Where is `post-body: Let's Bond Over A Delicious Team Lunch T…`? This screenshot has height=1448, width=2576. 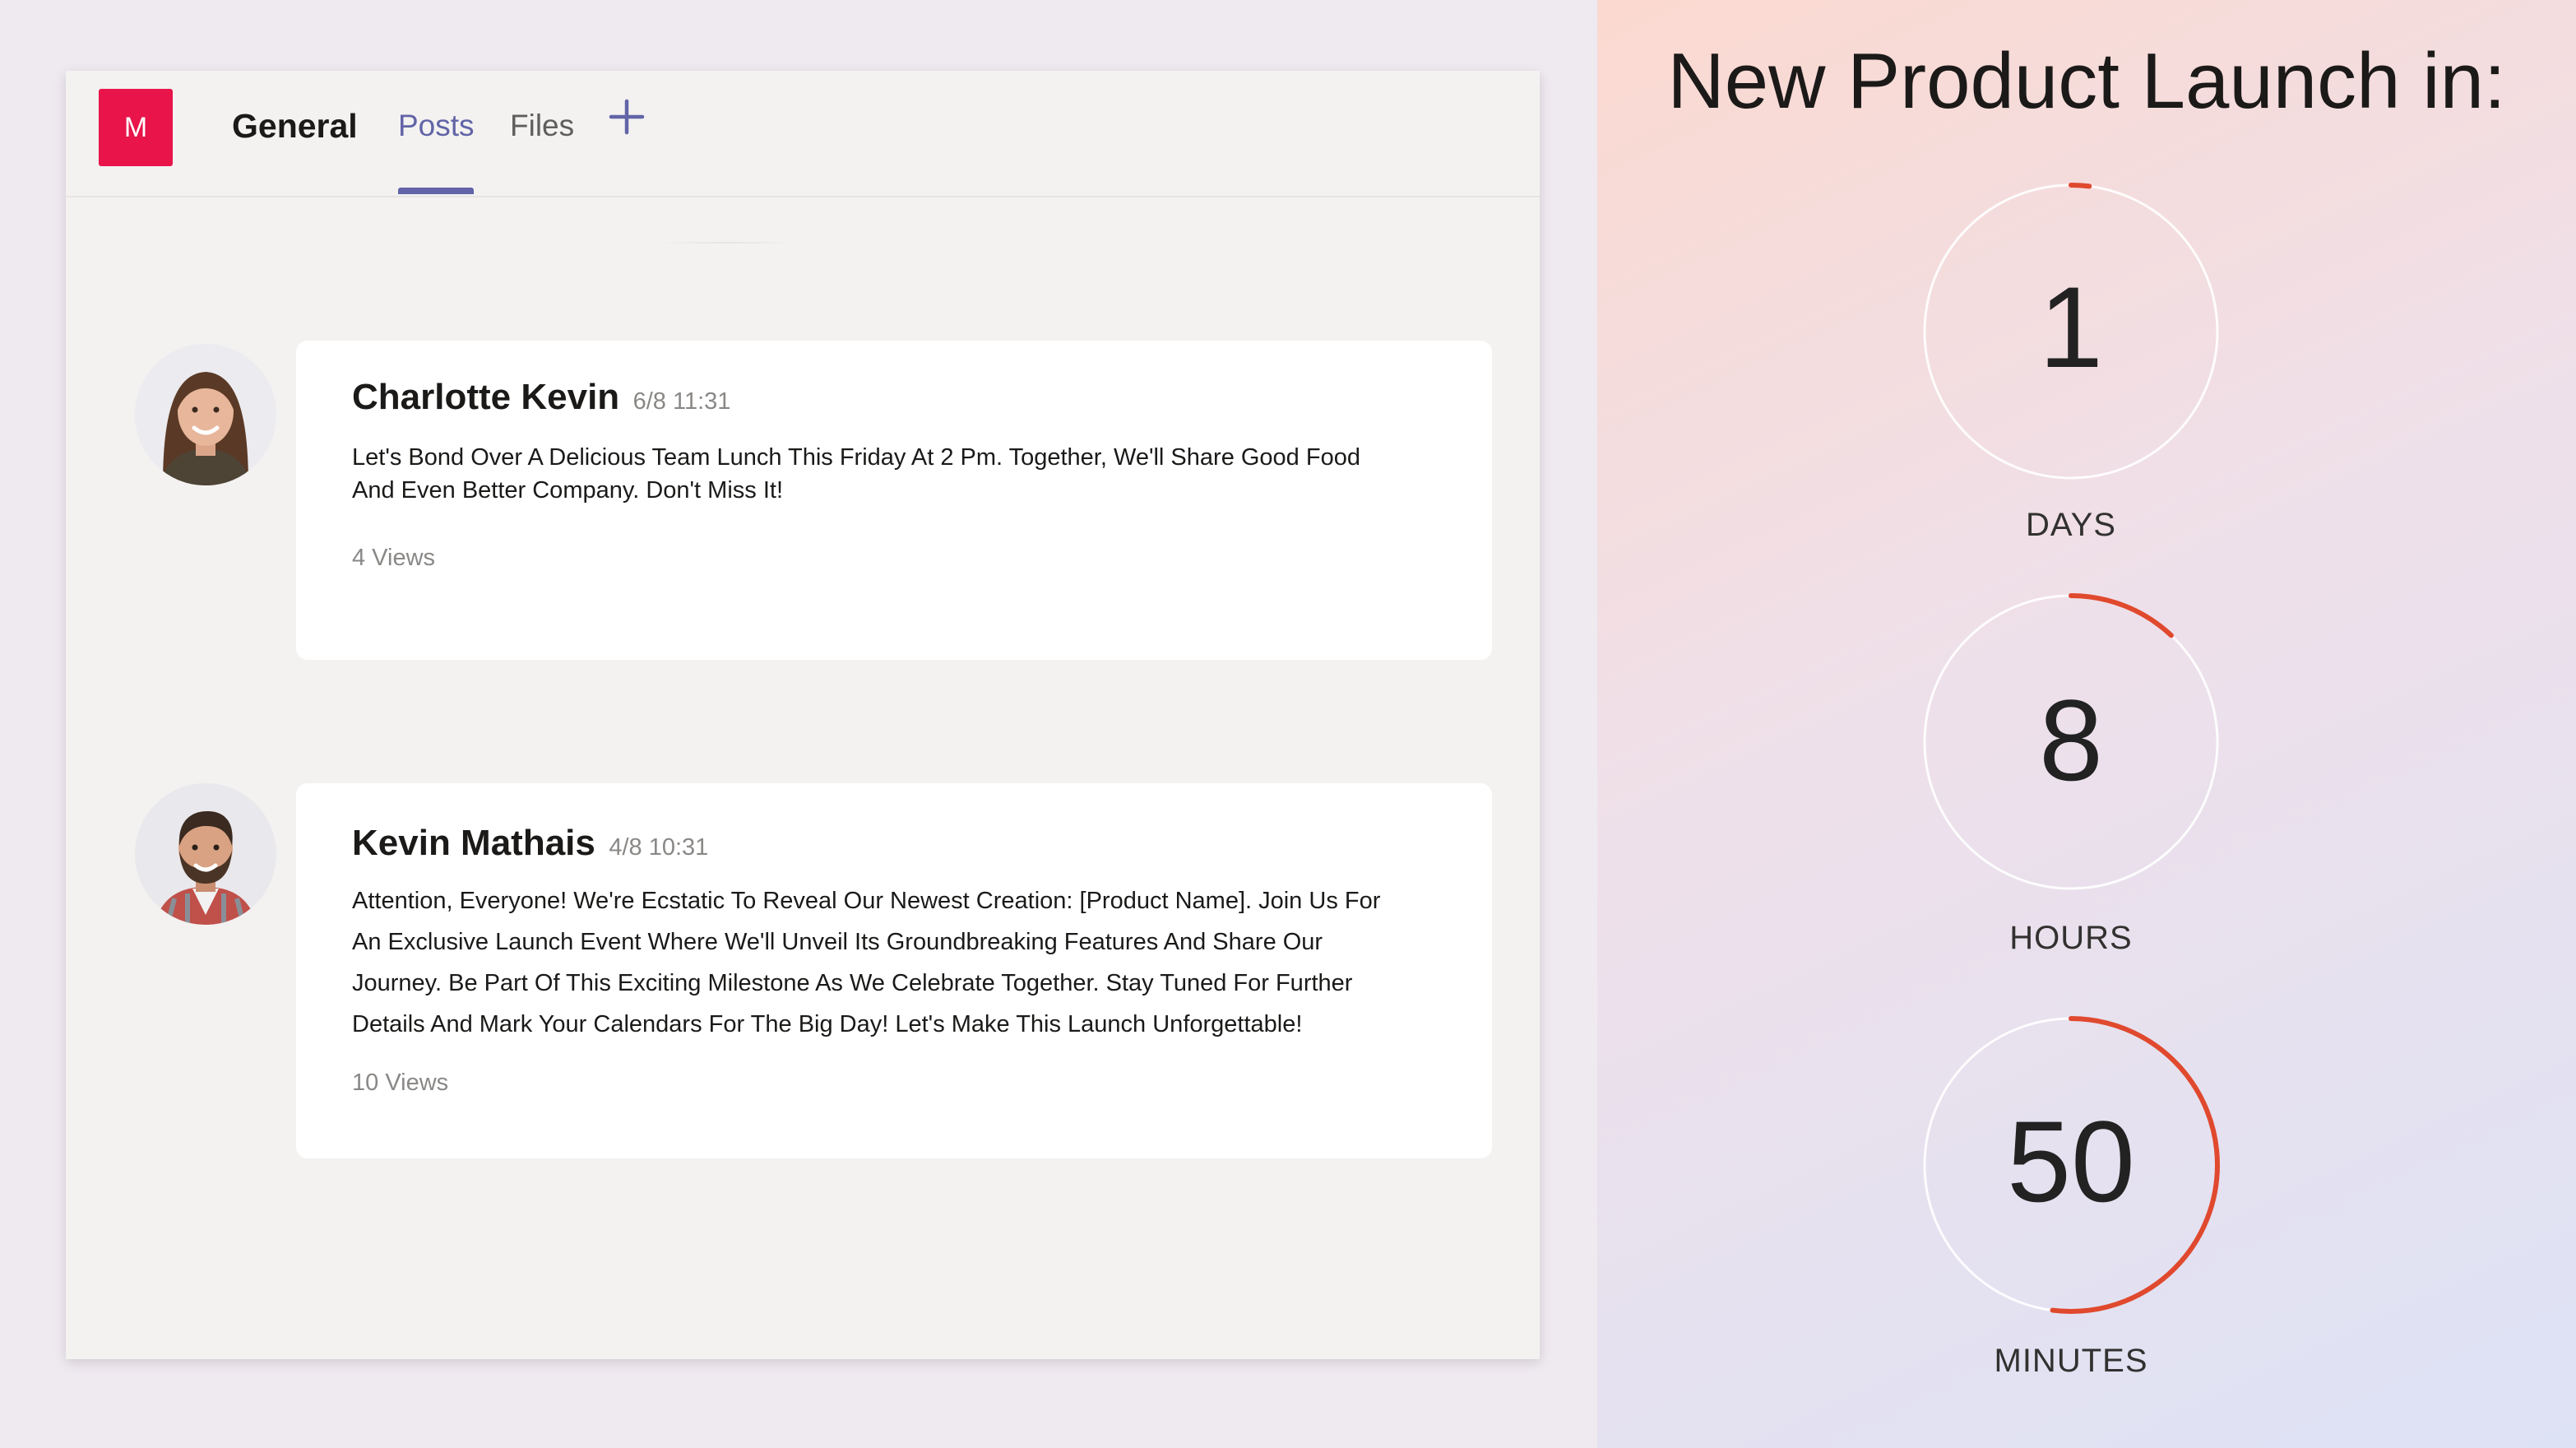 post-body: Let's Bond Over A Delicious Team Lunch T… is located at coordinates (894, 474).